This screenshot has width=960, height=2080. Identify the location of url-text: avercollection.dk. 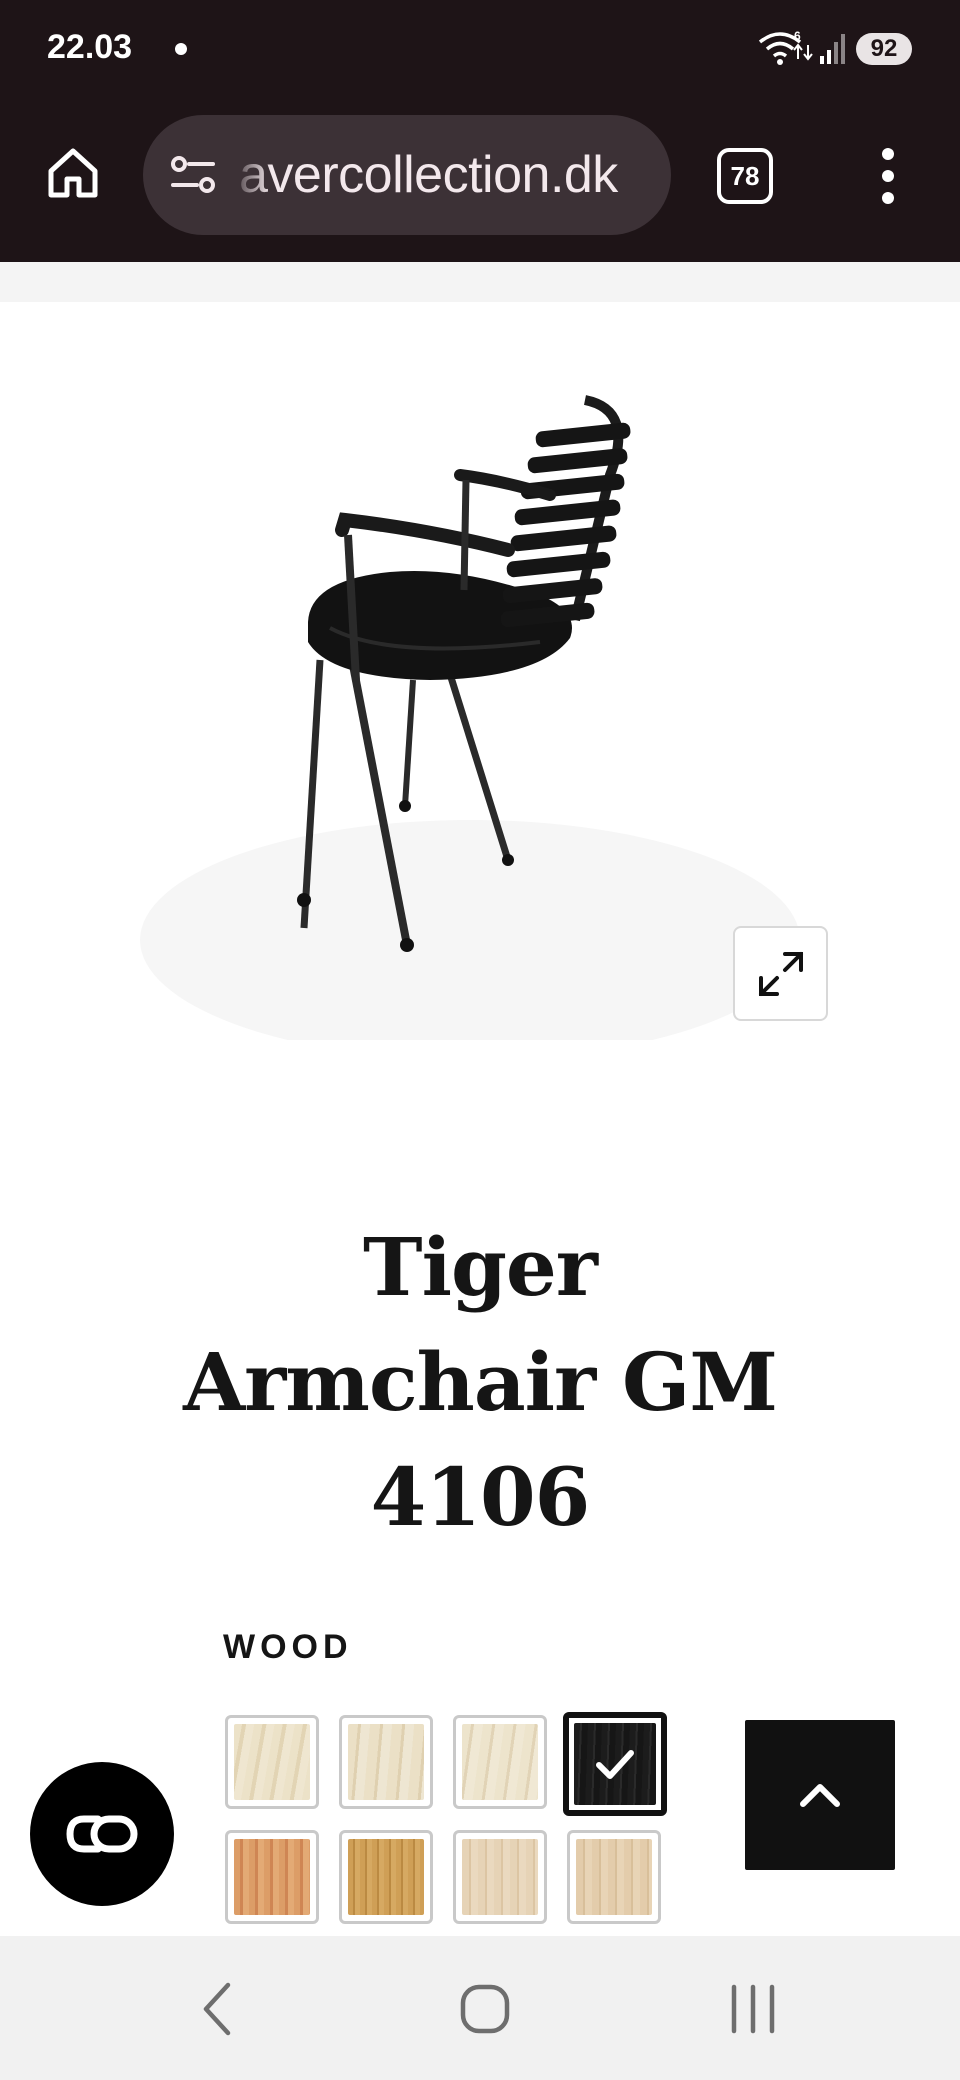
(428, 175).